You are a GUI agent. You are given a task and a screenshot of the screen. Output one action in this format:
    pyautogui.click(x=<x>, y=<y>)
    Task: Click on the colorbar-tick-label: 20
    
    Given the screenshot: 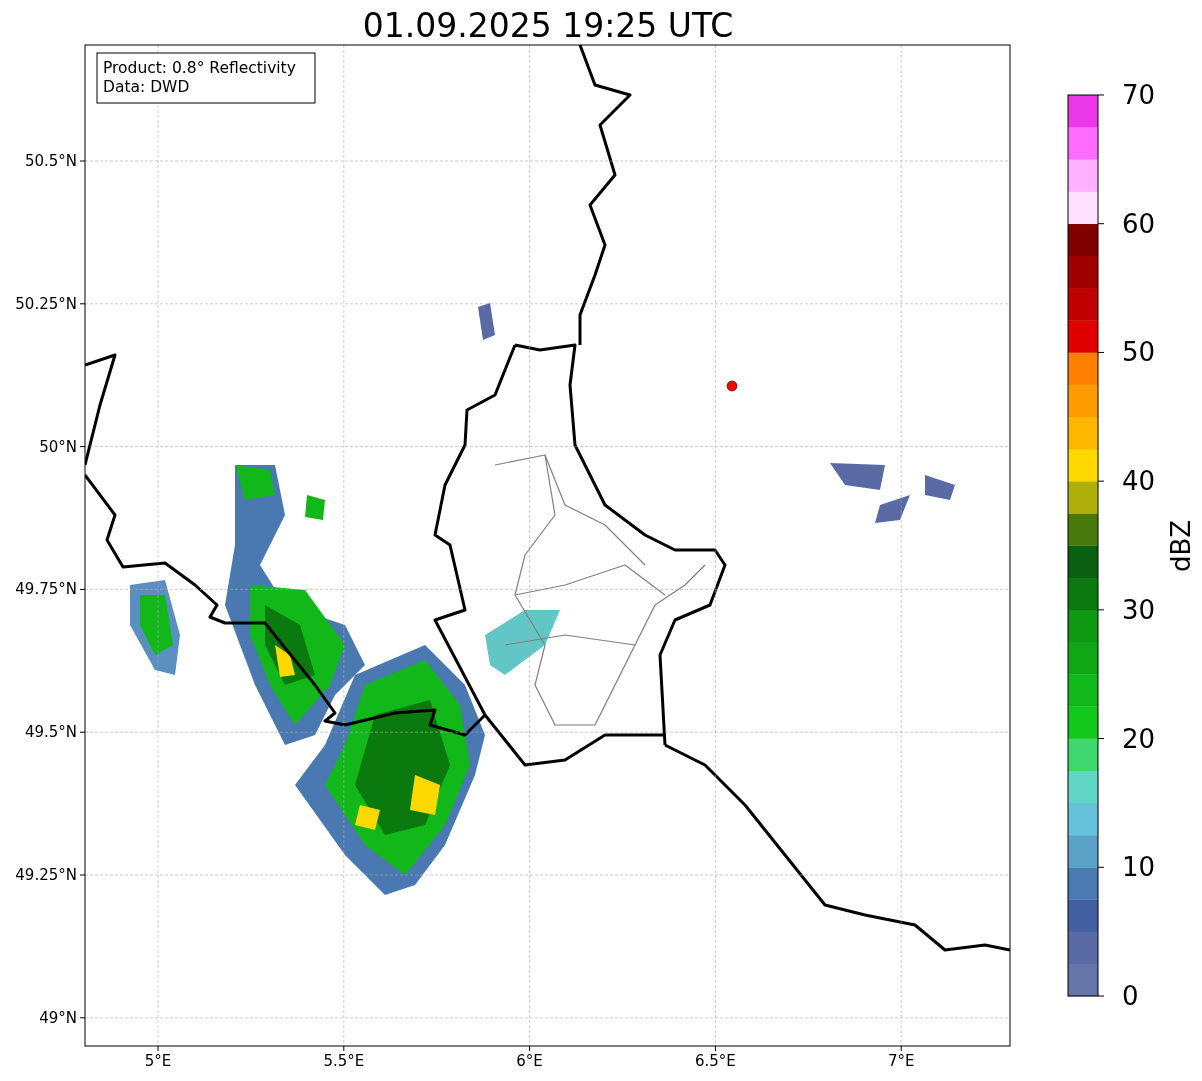 What is the action you would take?
    pyautogui.click(x=1139, y=738)
    